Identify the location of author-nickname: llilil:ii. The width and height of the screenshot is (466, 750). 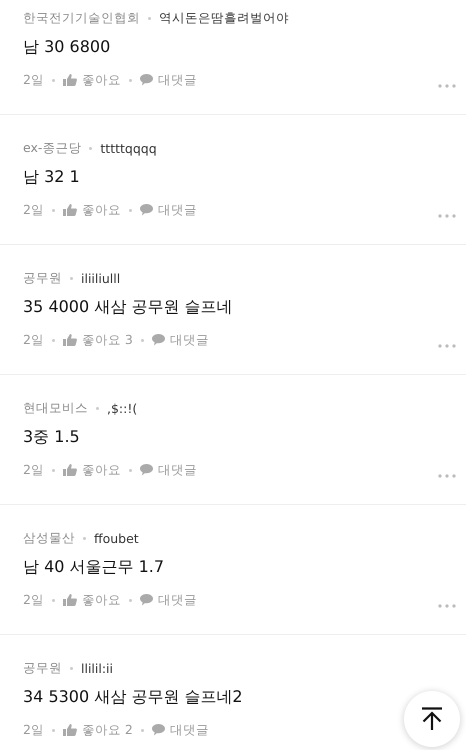
(97, 668).